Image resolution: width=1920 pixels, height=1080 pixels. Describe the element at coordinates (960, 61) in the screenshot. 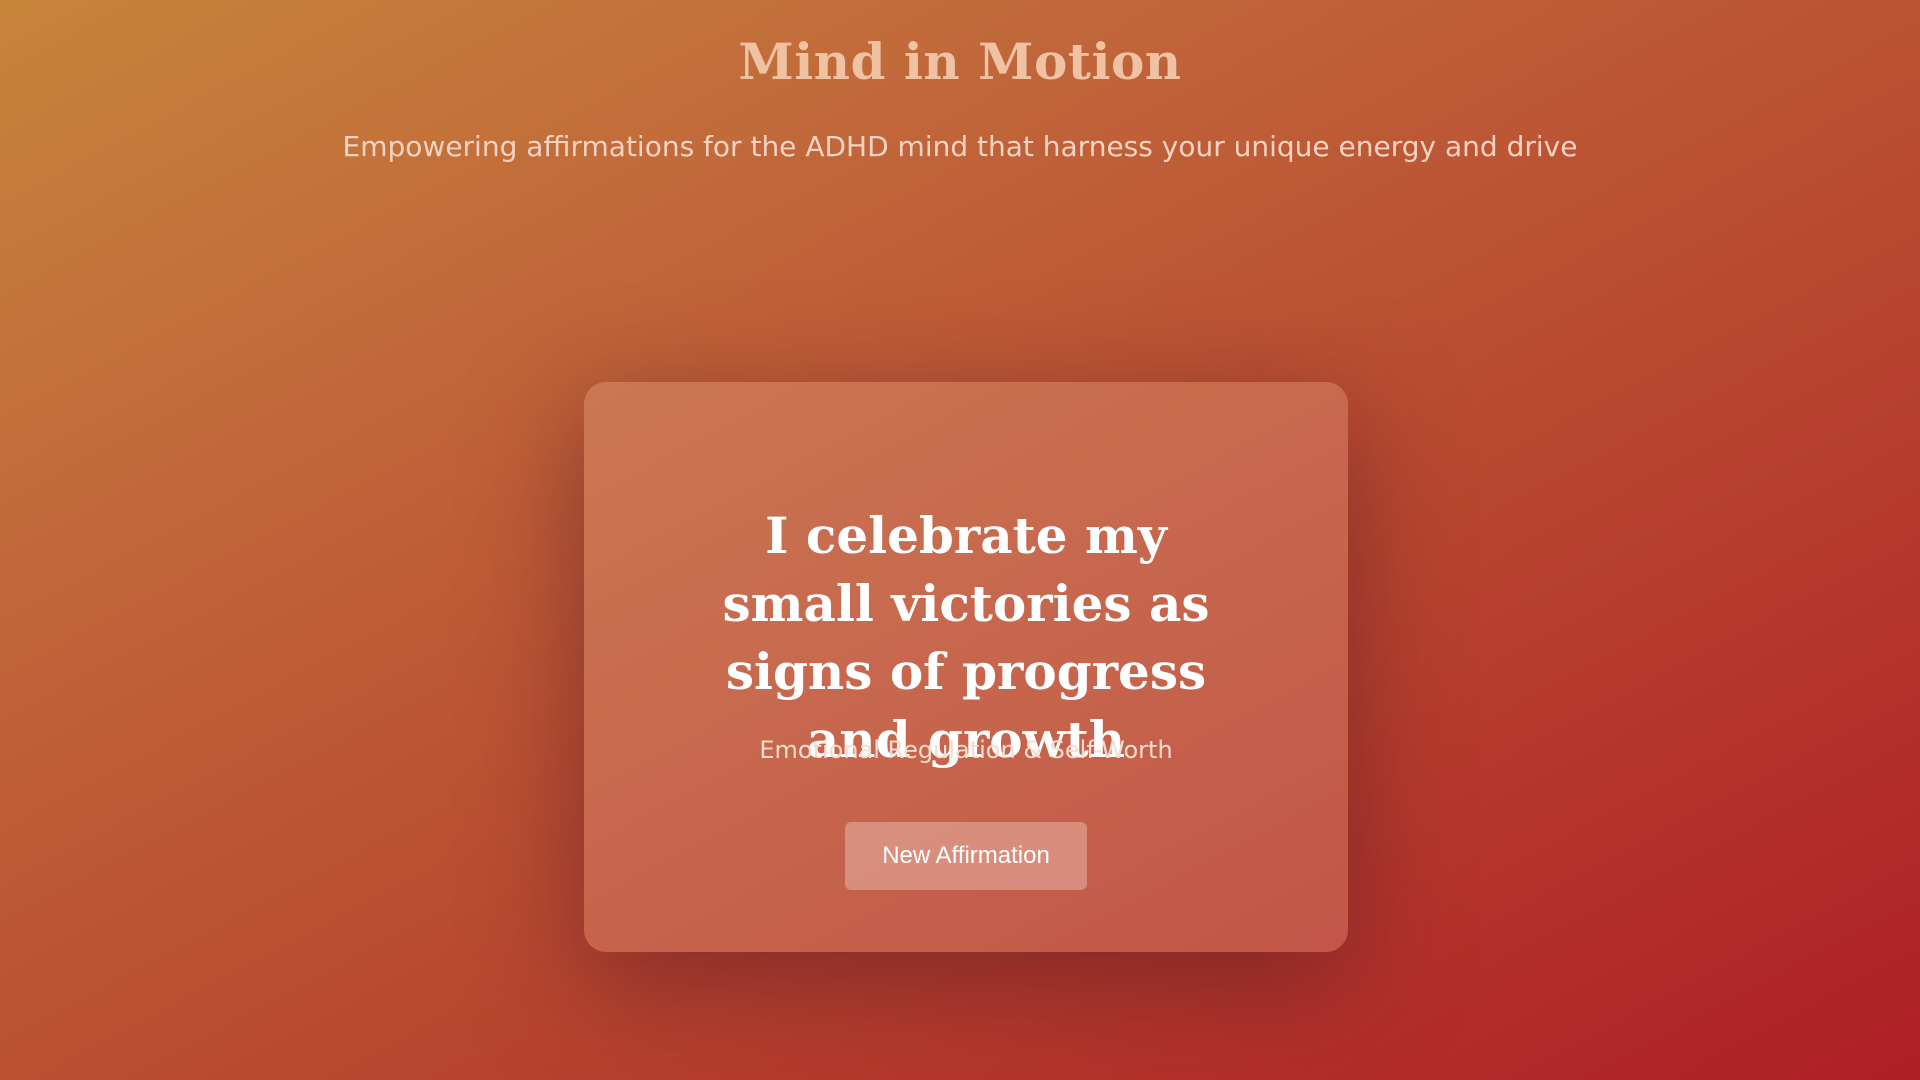

I see `page-title: Mind in Motion` at that location.